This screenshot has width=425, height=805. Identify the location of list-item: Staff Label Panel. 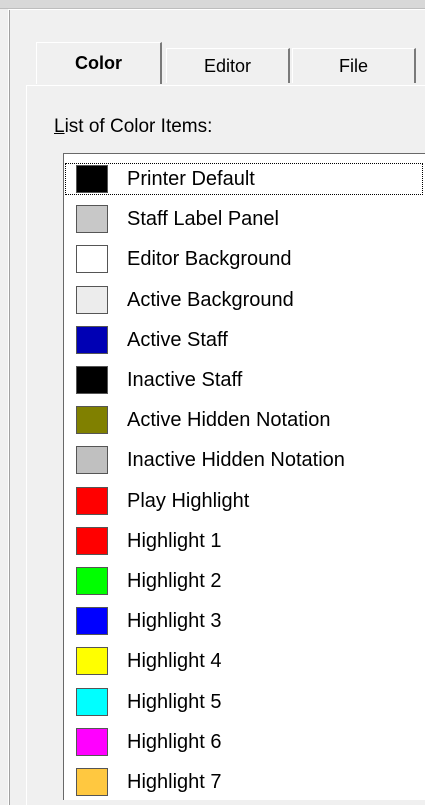
(244, 219).